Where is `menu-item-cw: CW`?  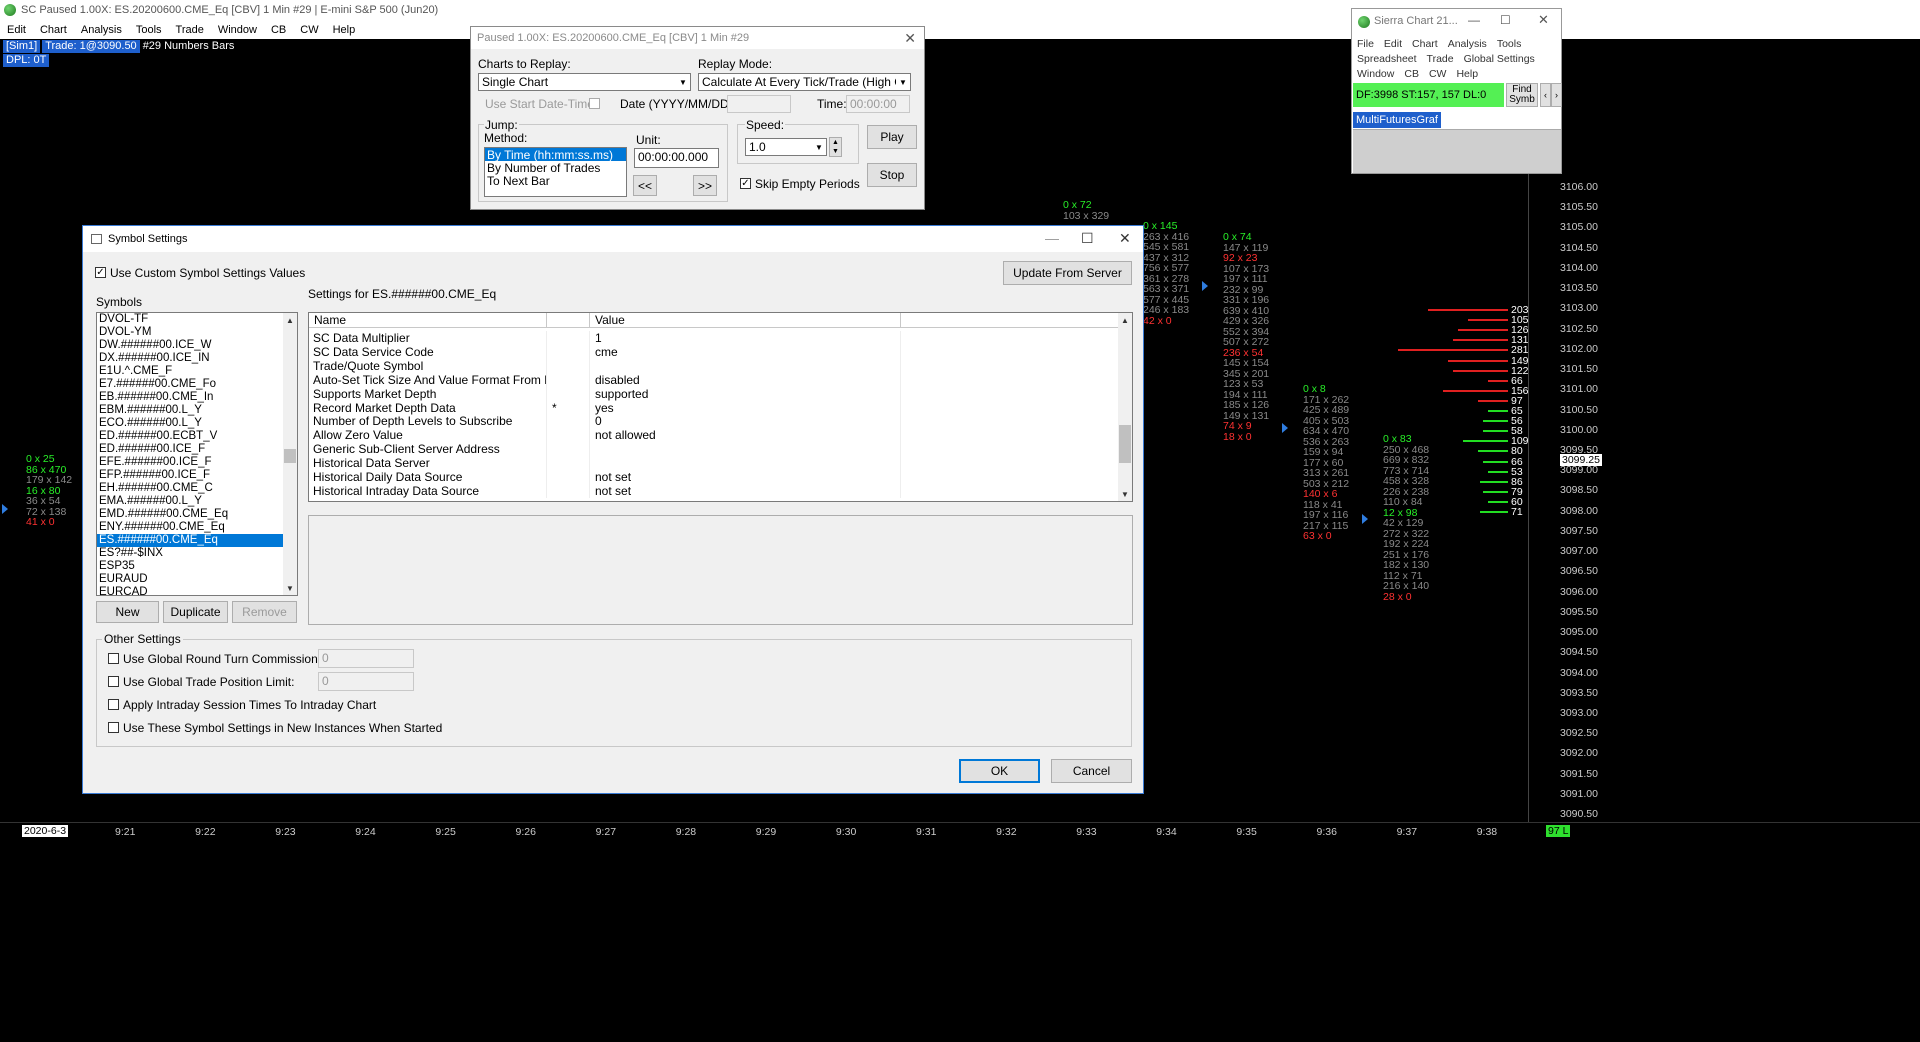 menu-item-cw: CW is located at coordinates (309, 30).